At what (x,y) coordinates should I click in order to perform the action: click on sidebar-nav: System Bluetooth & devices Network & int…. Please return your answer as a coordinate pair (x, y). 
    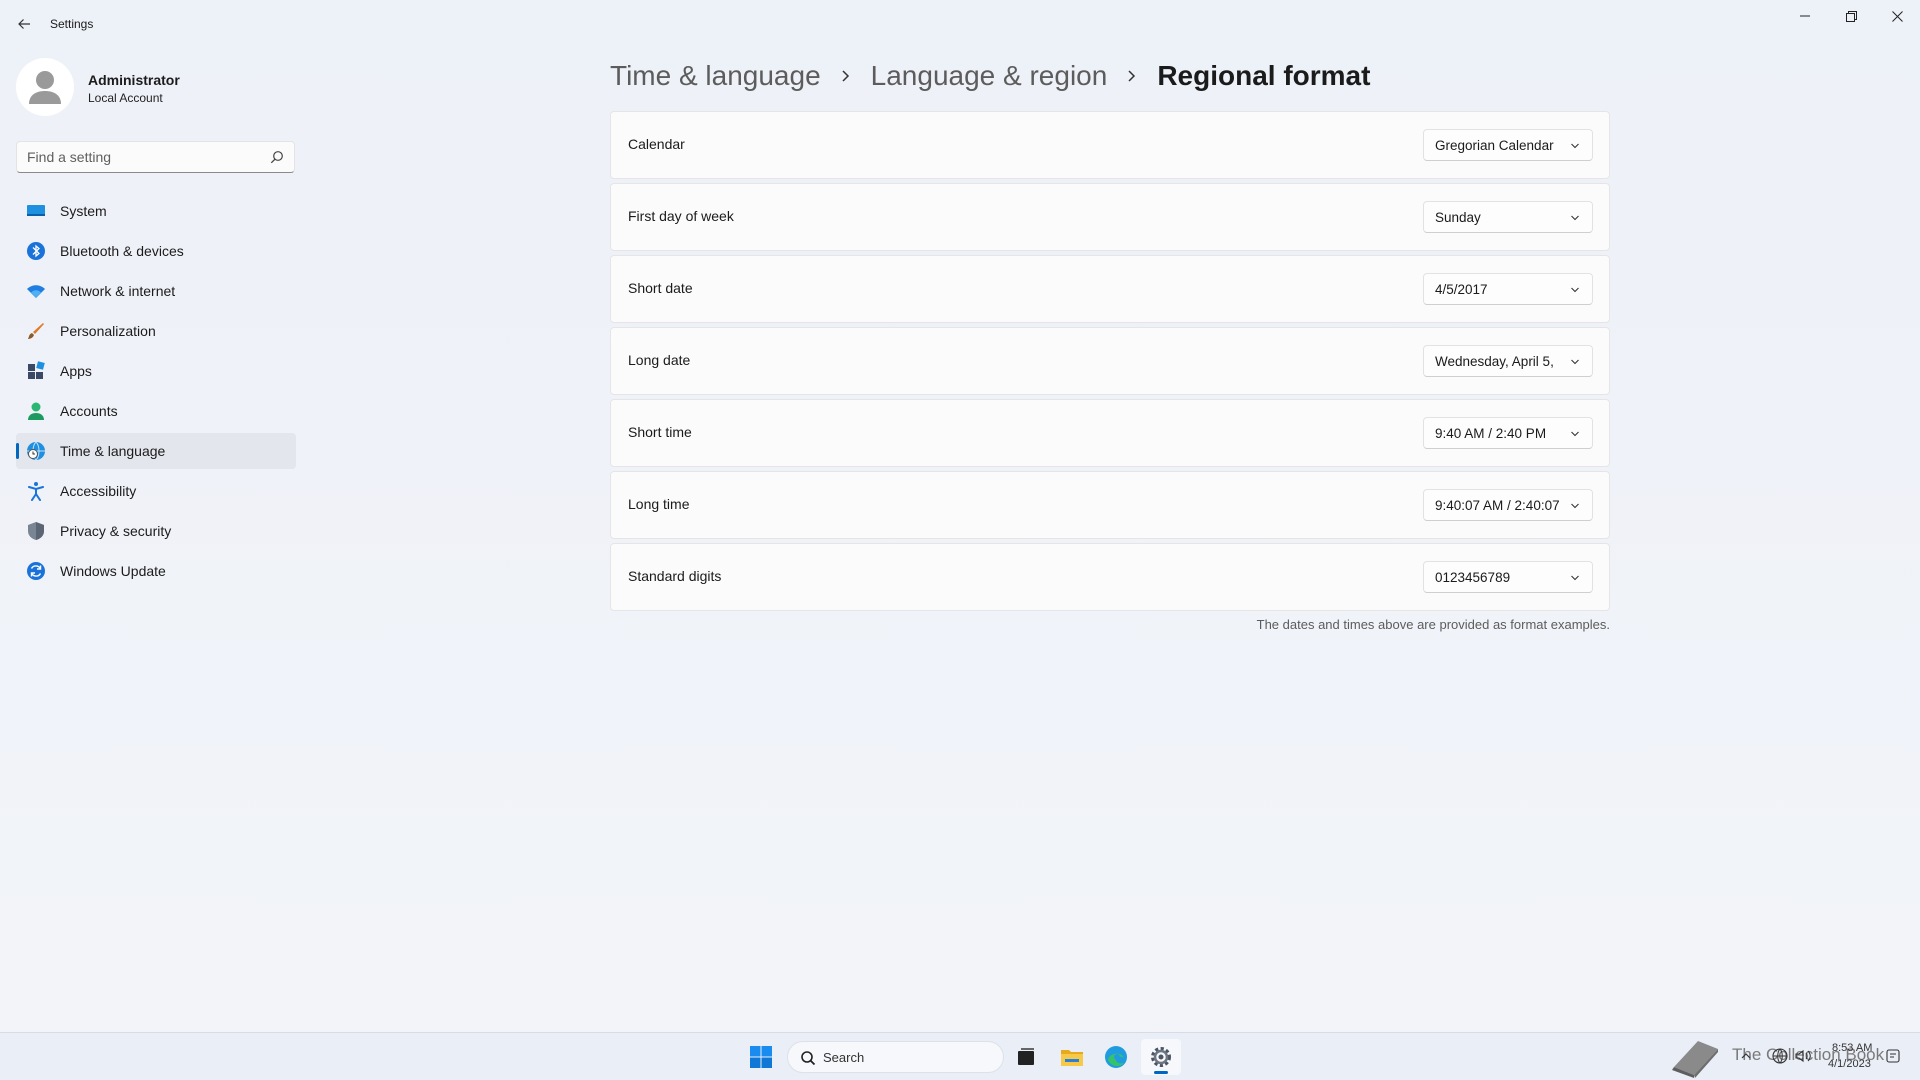
    Looking at the image, I should click on (156, 393).